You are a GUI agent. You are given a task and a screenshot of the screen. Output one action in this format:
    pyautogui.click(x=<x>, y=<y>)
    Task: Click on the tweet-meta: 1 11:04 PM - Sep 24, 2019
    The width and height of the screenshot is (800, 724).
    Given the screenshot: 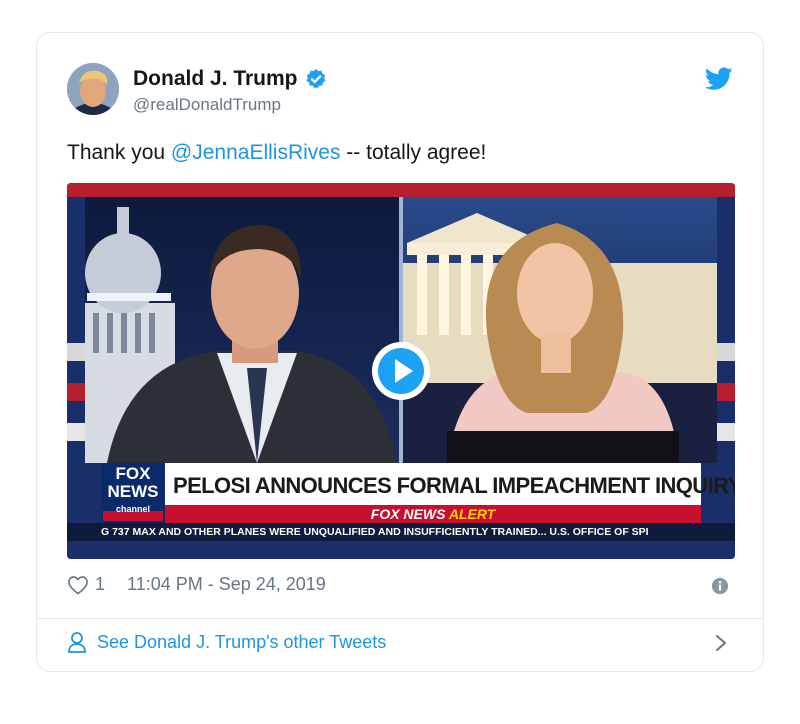 What is the action you would take?
    pyautogui.click(x=196, y=584)
    